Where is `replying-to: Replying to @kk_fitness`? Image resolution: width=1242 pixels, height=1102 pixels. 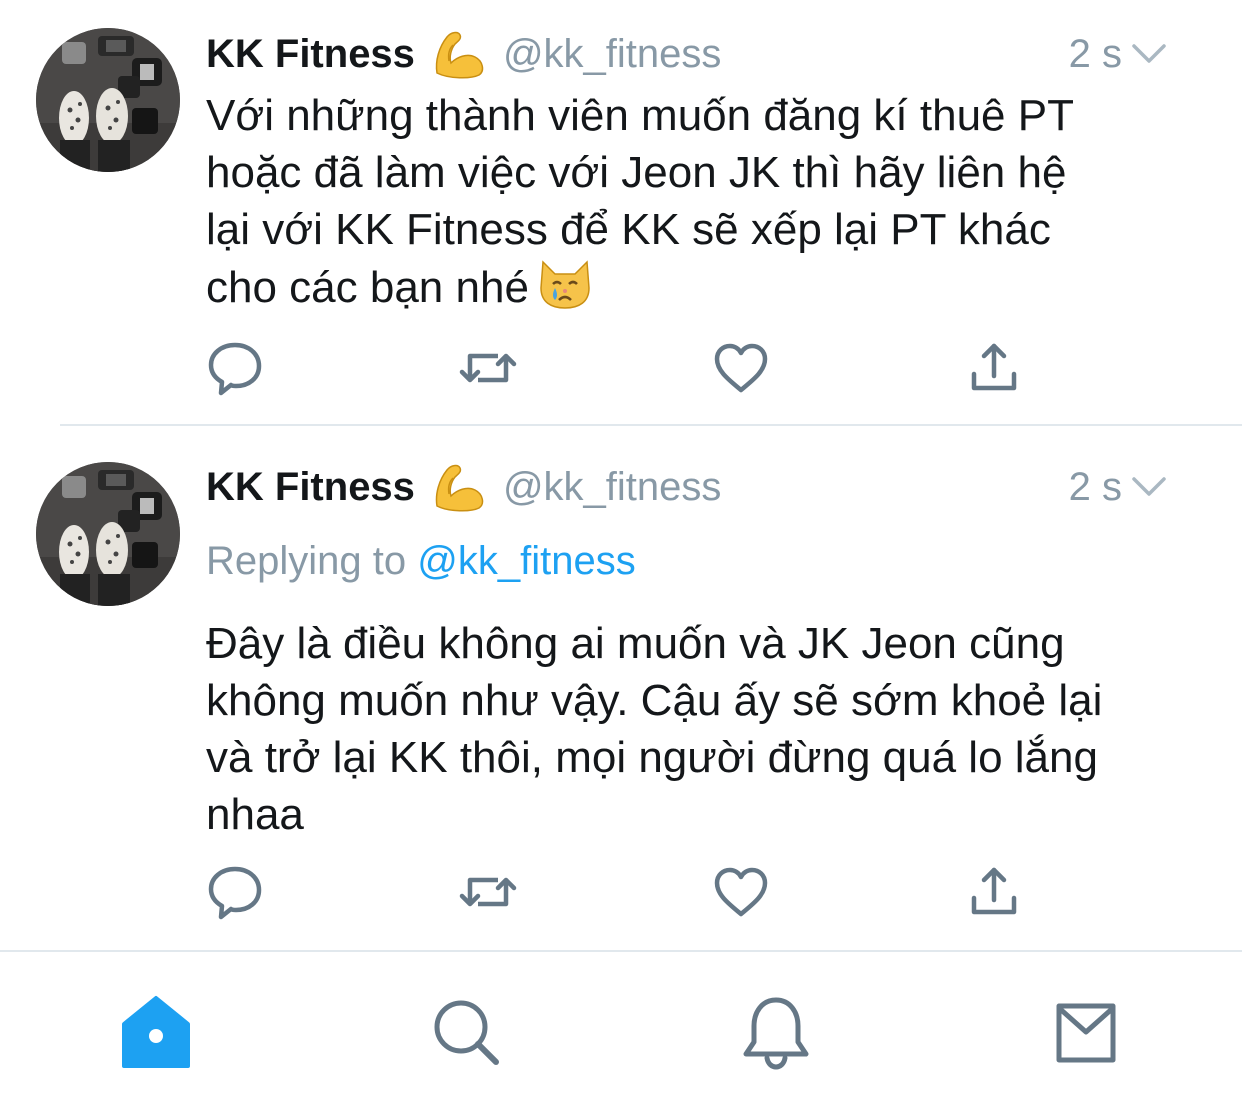
replying-to: Replying to @kk_fitness is located at coordinates (421, 561).